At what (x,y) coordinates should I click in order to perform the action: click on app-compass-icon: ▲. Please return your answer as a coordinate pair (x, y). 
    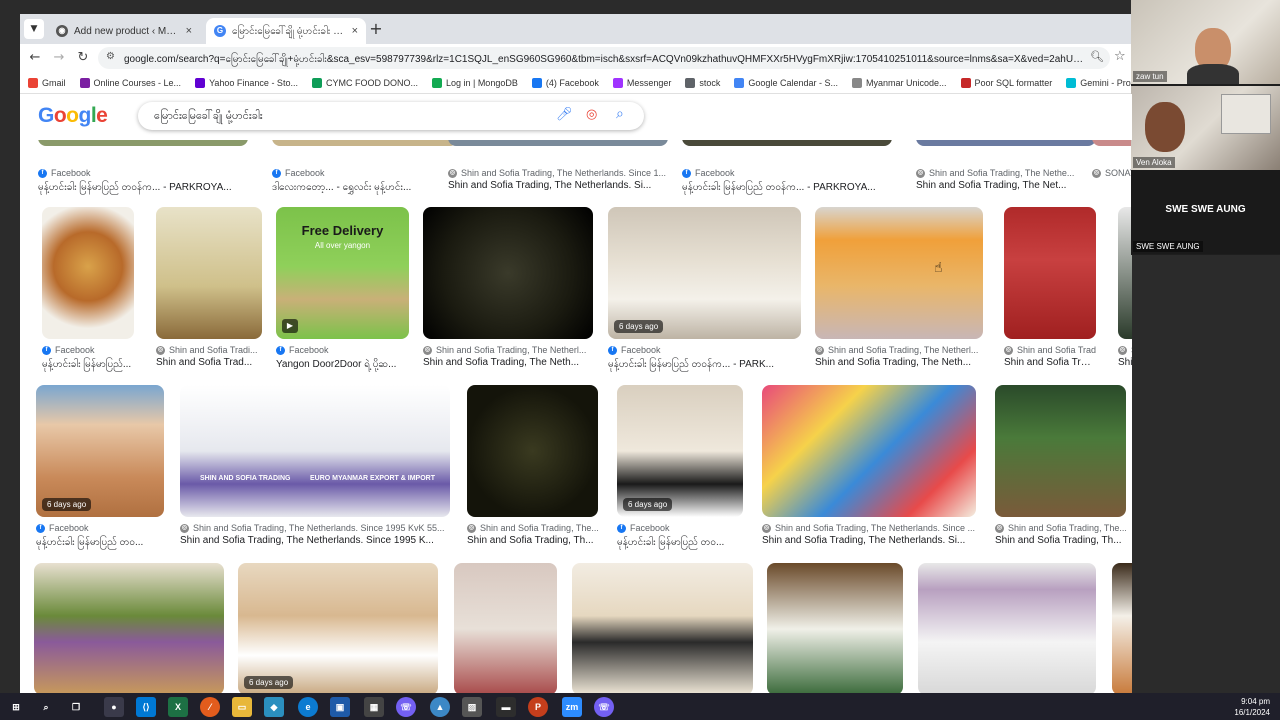
    Looking at the image, I should click on (440, 707).